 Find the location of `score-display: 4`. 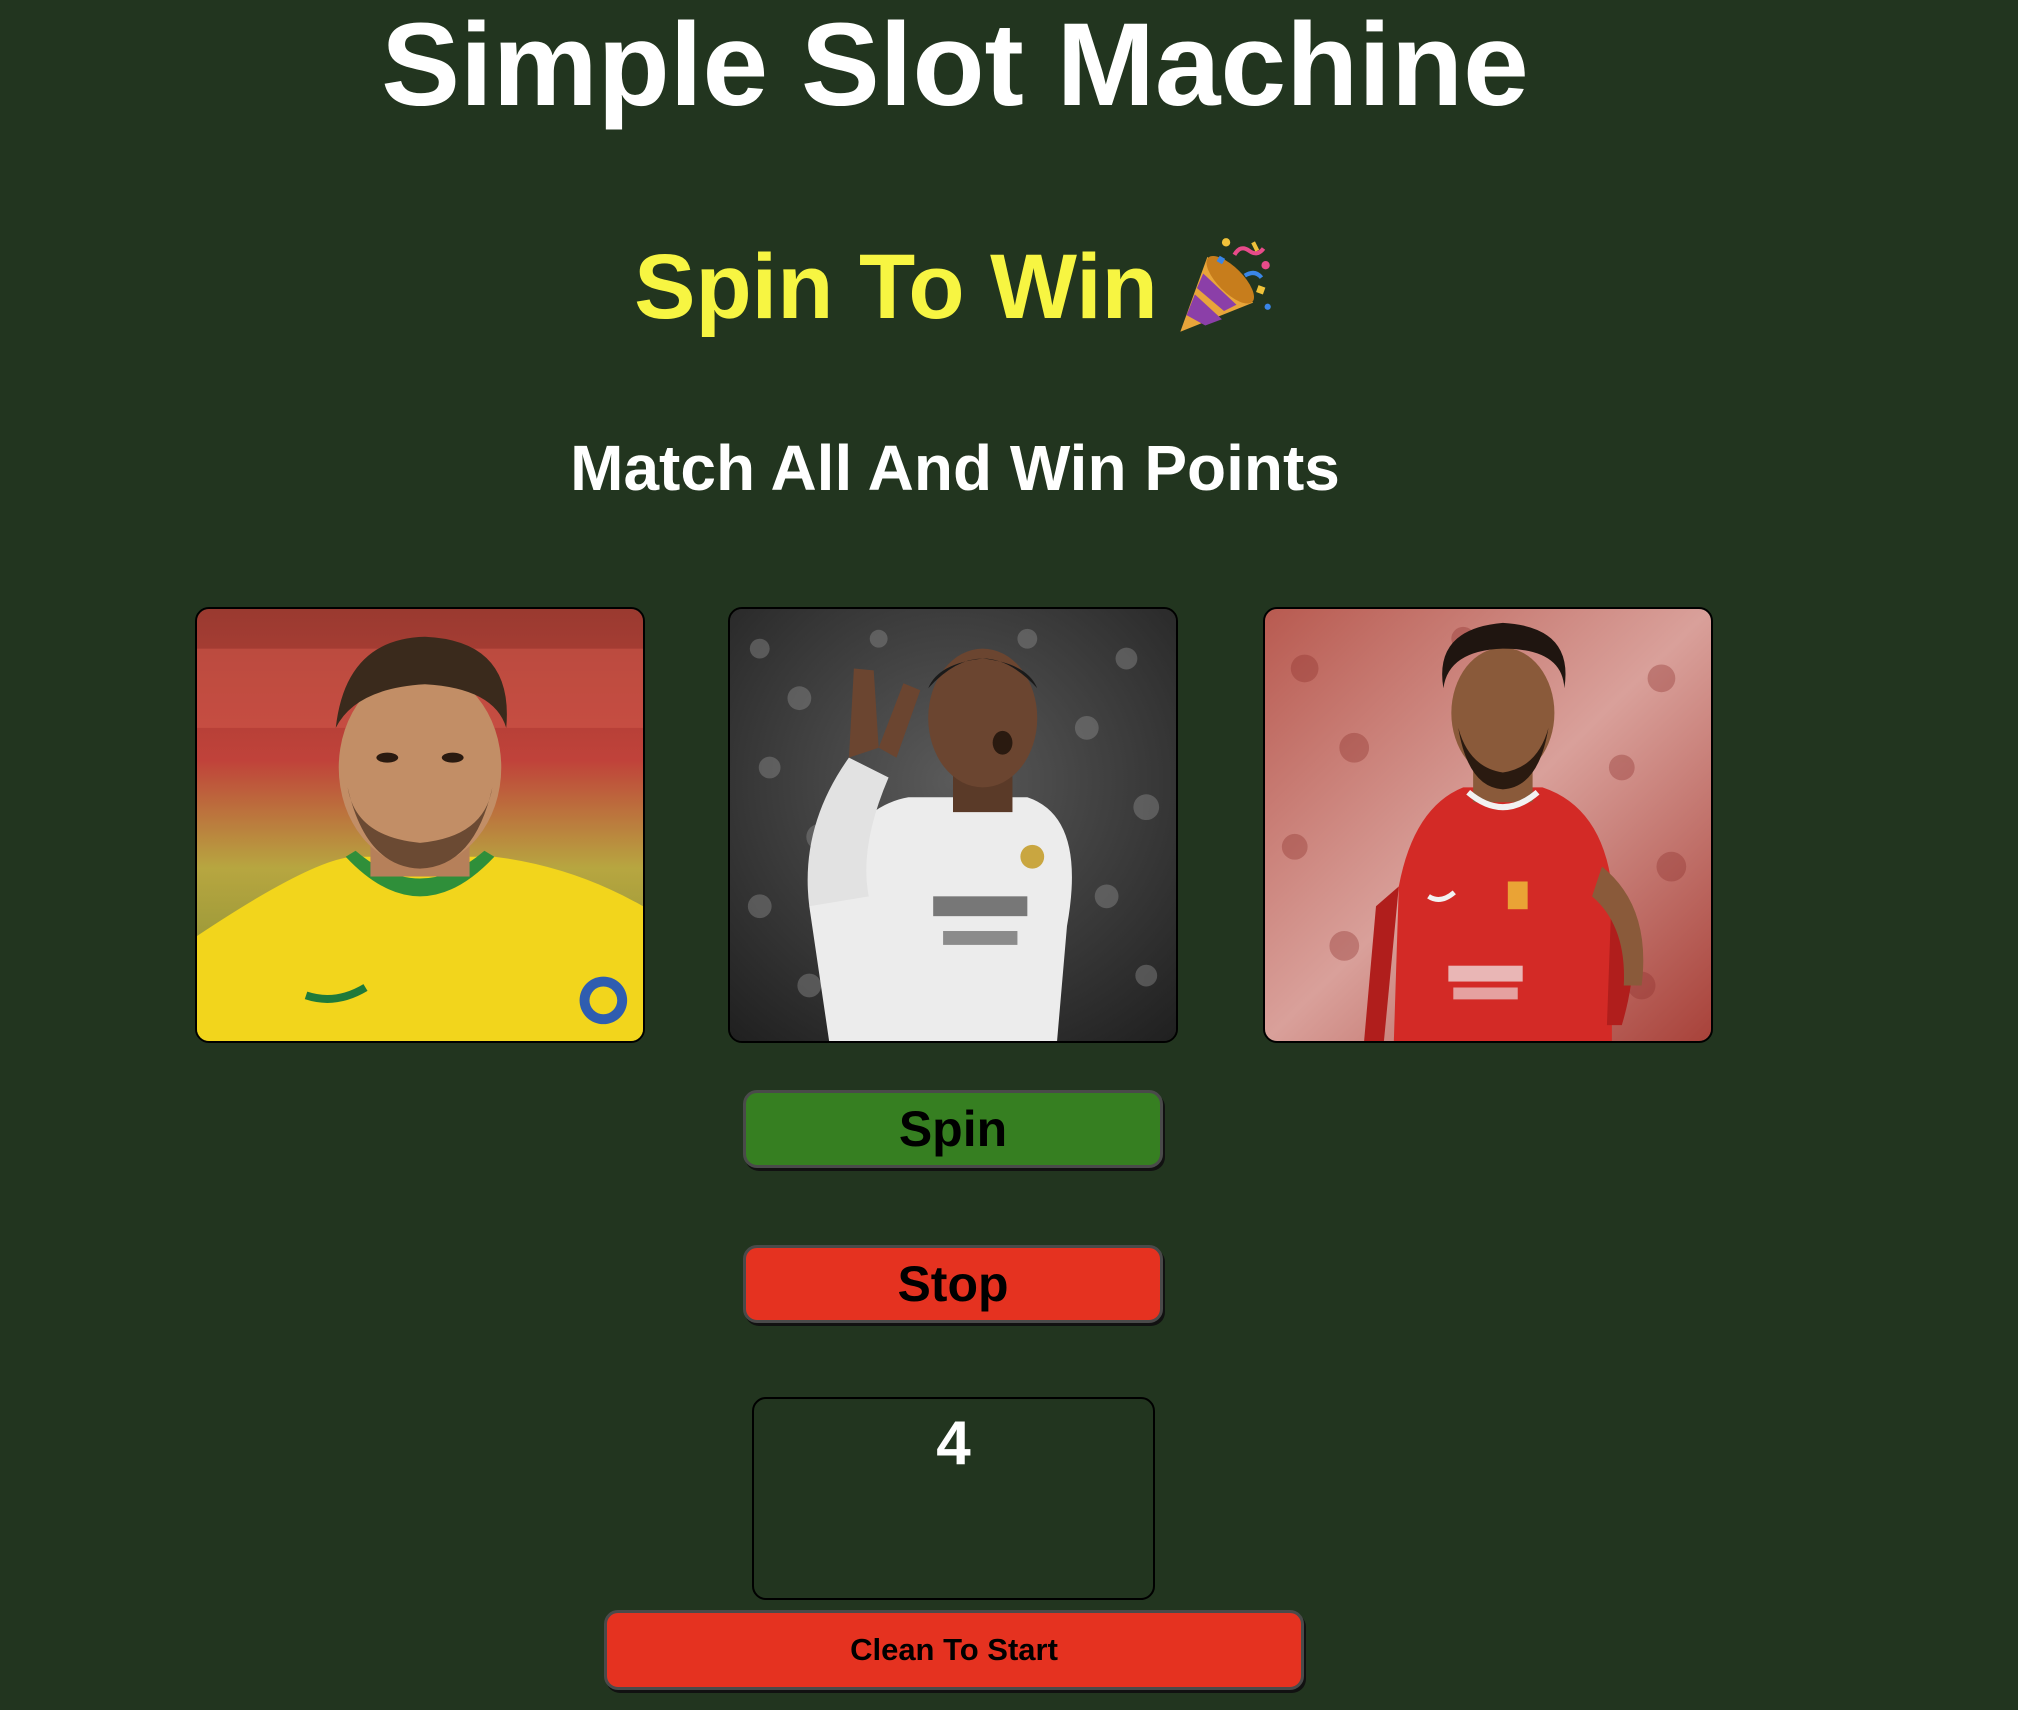

score-display: 4 is located at coordinates (953, 1498).